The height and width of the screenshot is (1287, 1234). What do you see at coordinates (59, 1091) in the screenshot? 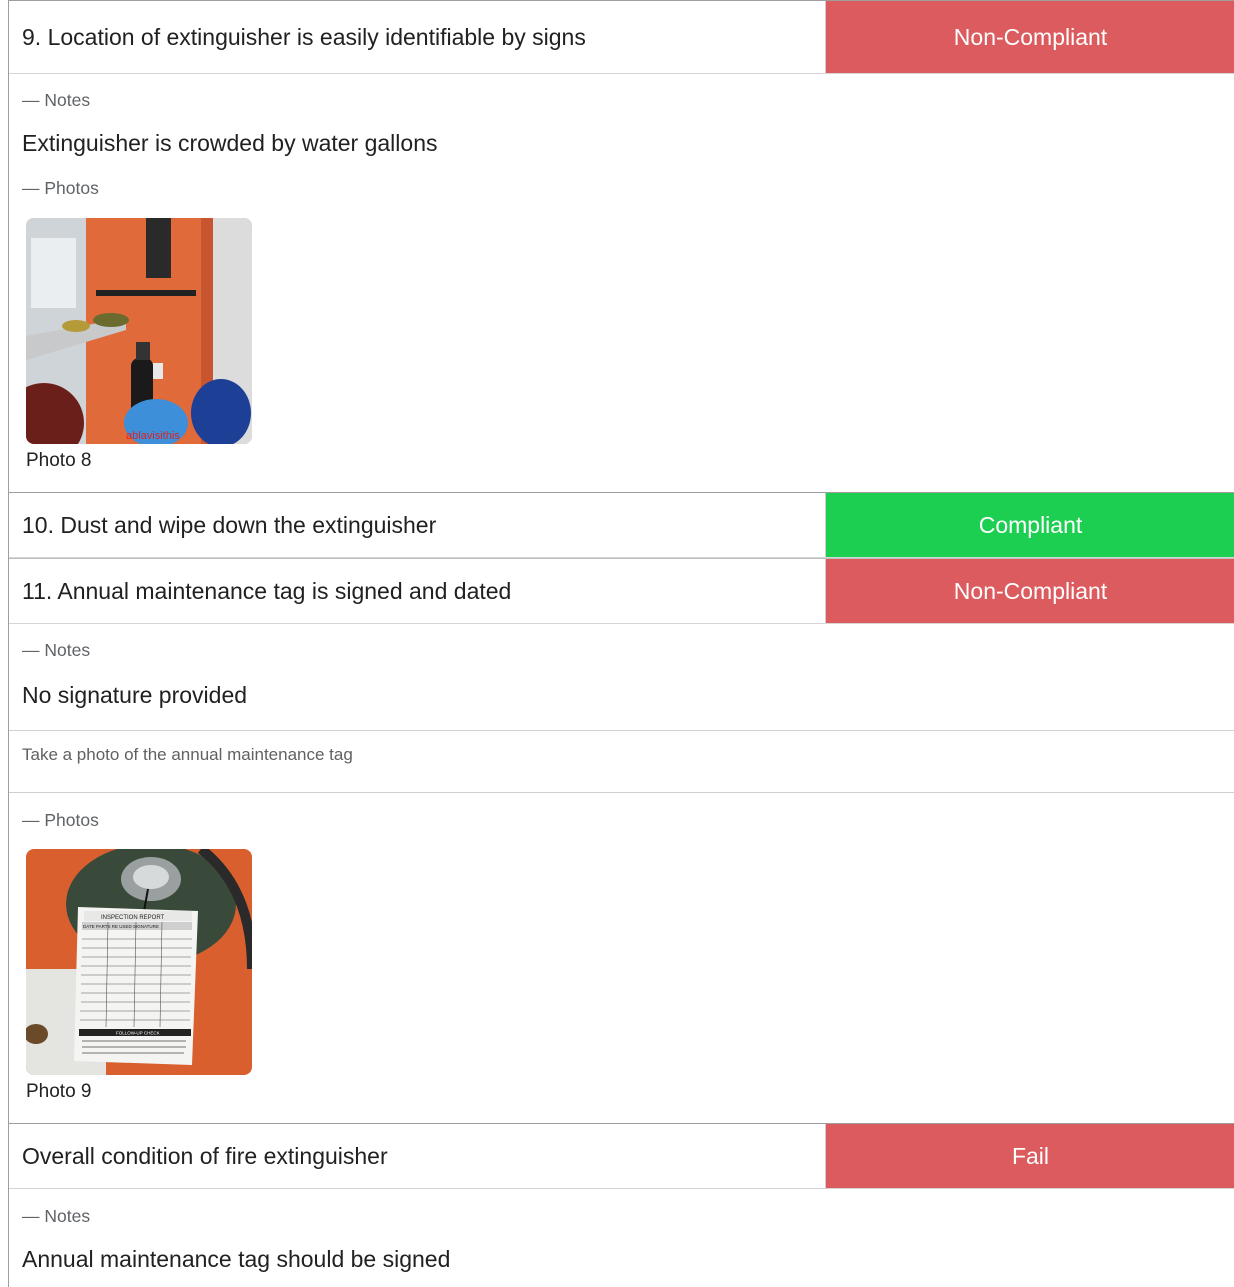
I see `photo-9-caption: Photo 9` at bounding box center [59, 1091].